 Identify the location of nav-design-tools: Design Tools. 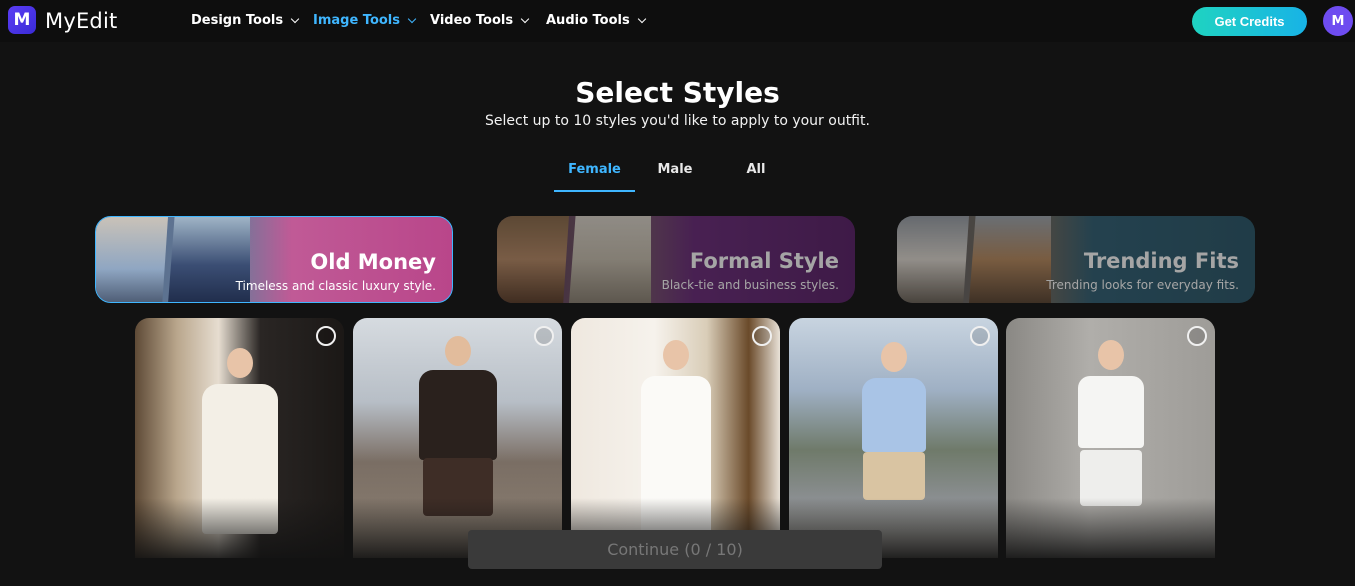
(245, 20).